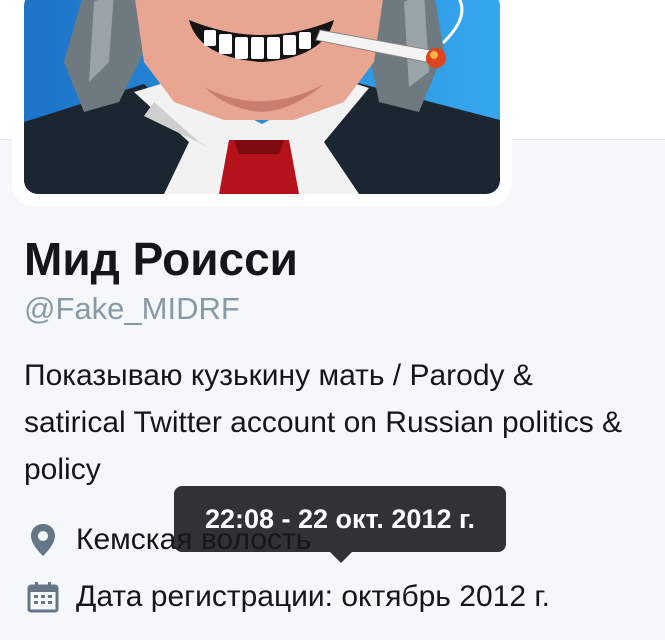 The width and height of the screenshot is (665, 640). Describe the element at coordinates (161, 259) in the screenshot. I see `display-name: Мид Роисси` at that location.